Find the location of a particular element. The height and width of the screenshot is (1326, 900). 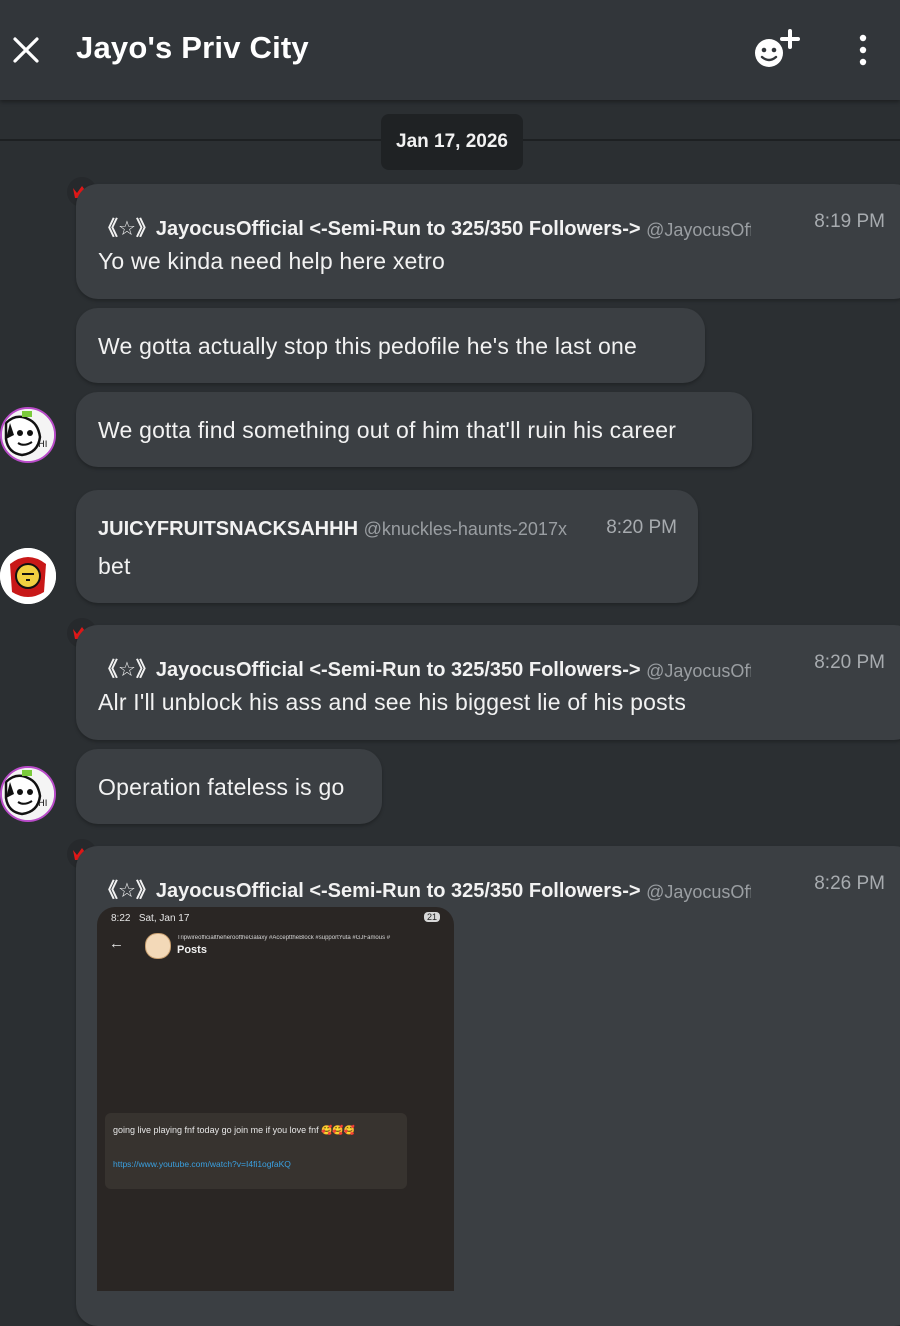

screenshot-status-date: Sat, Jan 17 is located at coordinates (164, 918).